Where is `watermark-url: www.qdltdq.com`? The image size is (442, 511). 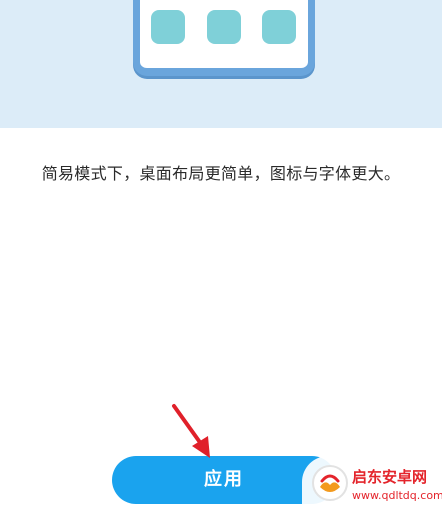
watermark-url: www.qdltdq.com is located at coordinates (397, 495).